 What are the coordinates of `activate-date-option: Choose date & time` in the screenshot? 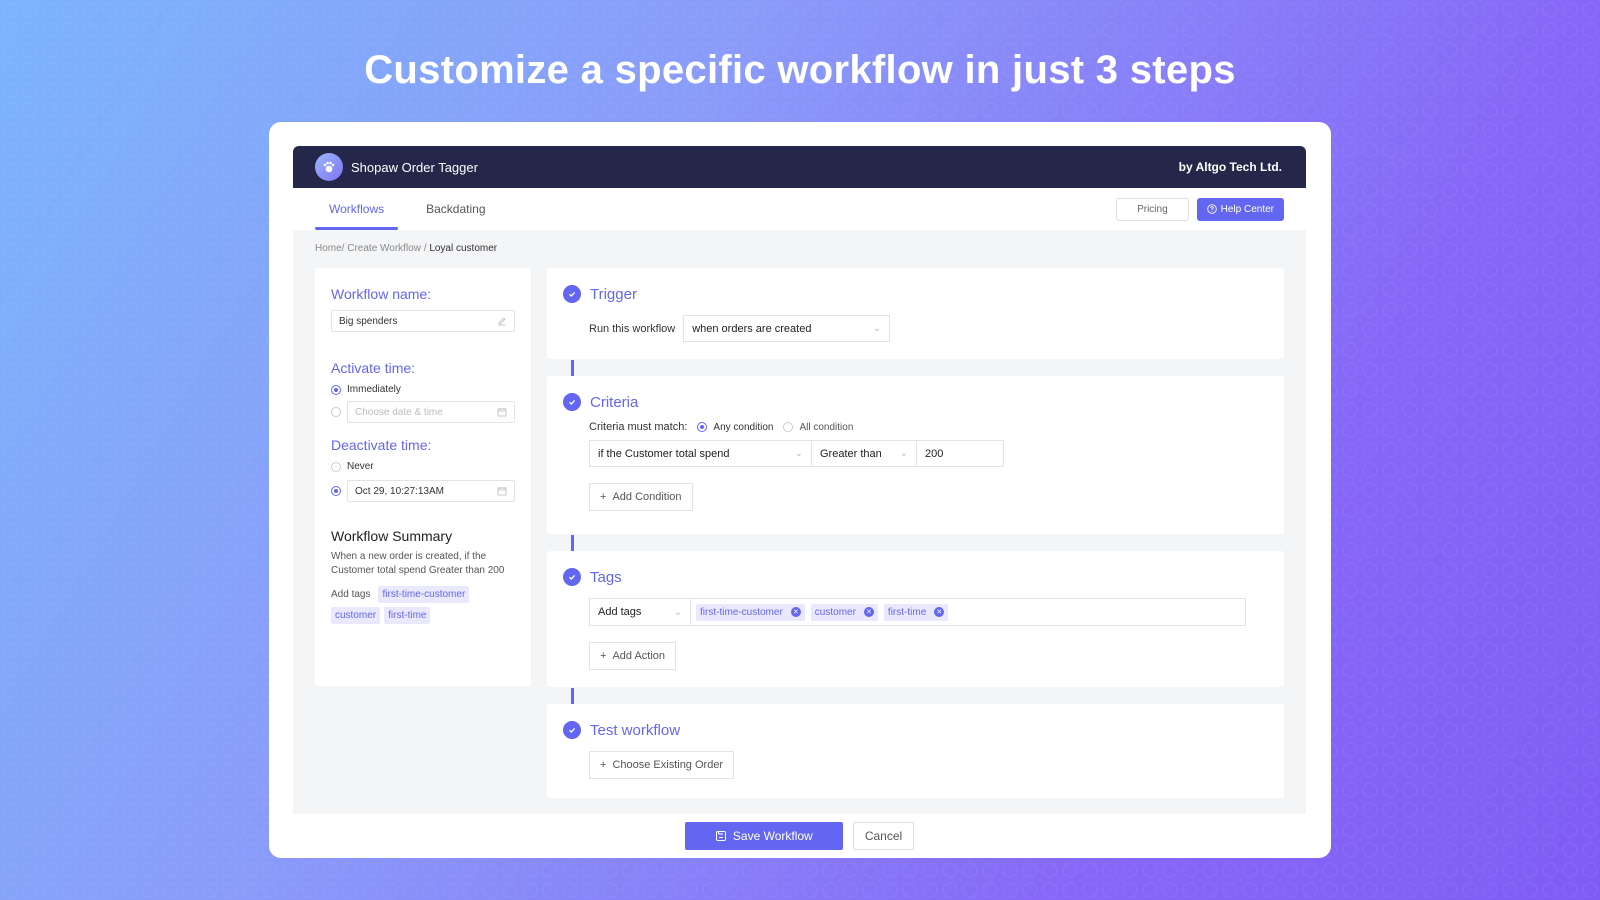 It's located at (423, 412).